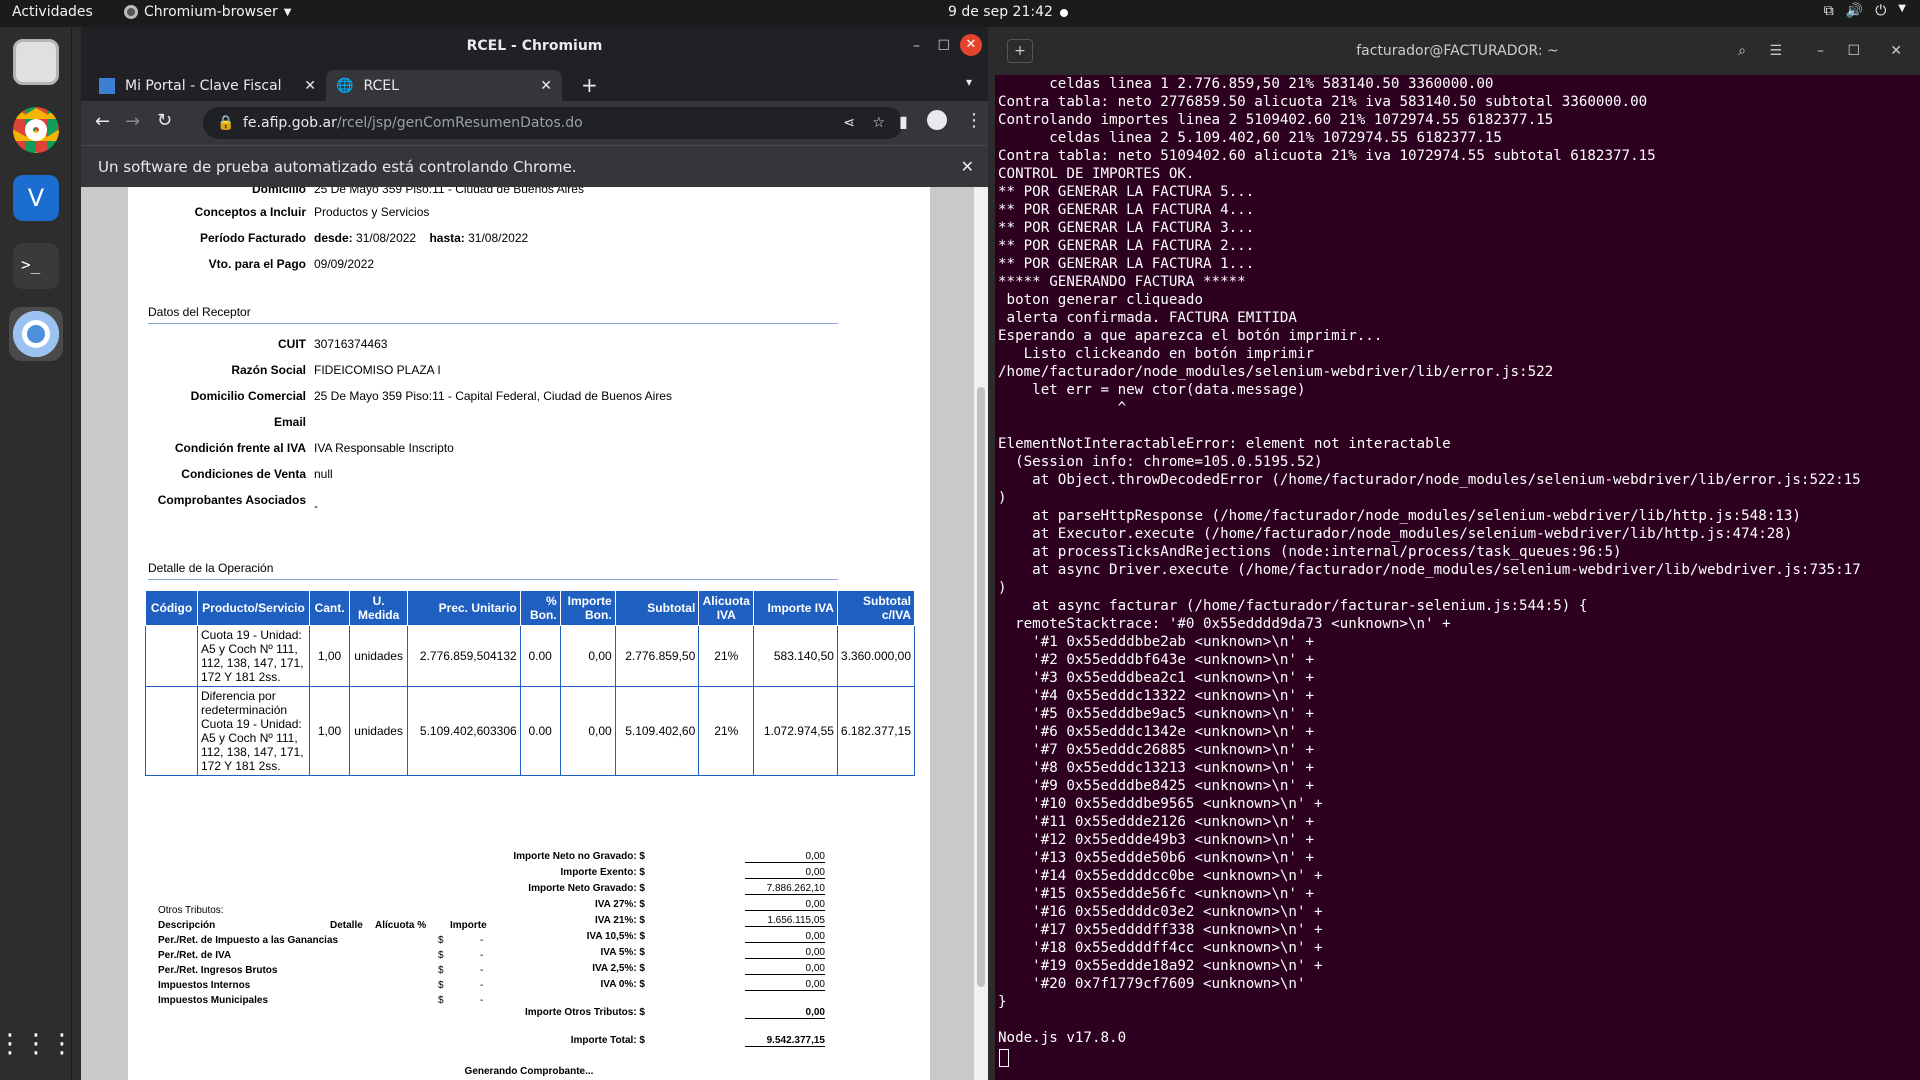 This screenshot has height=1080, width=1920. Describe the element at coordinates (974, 120) in the screenshot. I see `menu-icon: ⋮` at that location.